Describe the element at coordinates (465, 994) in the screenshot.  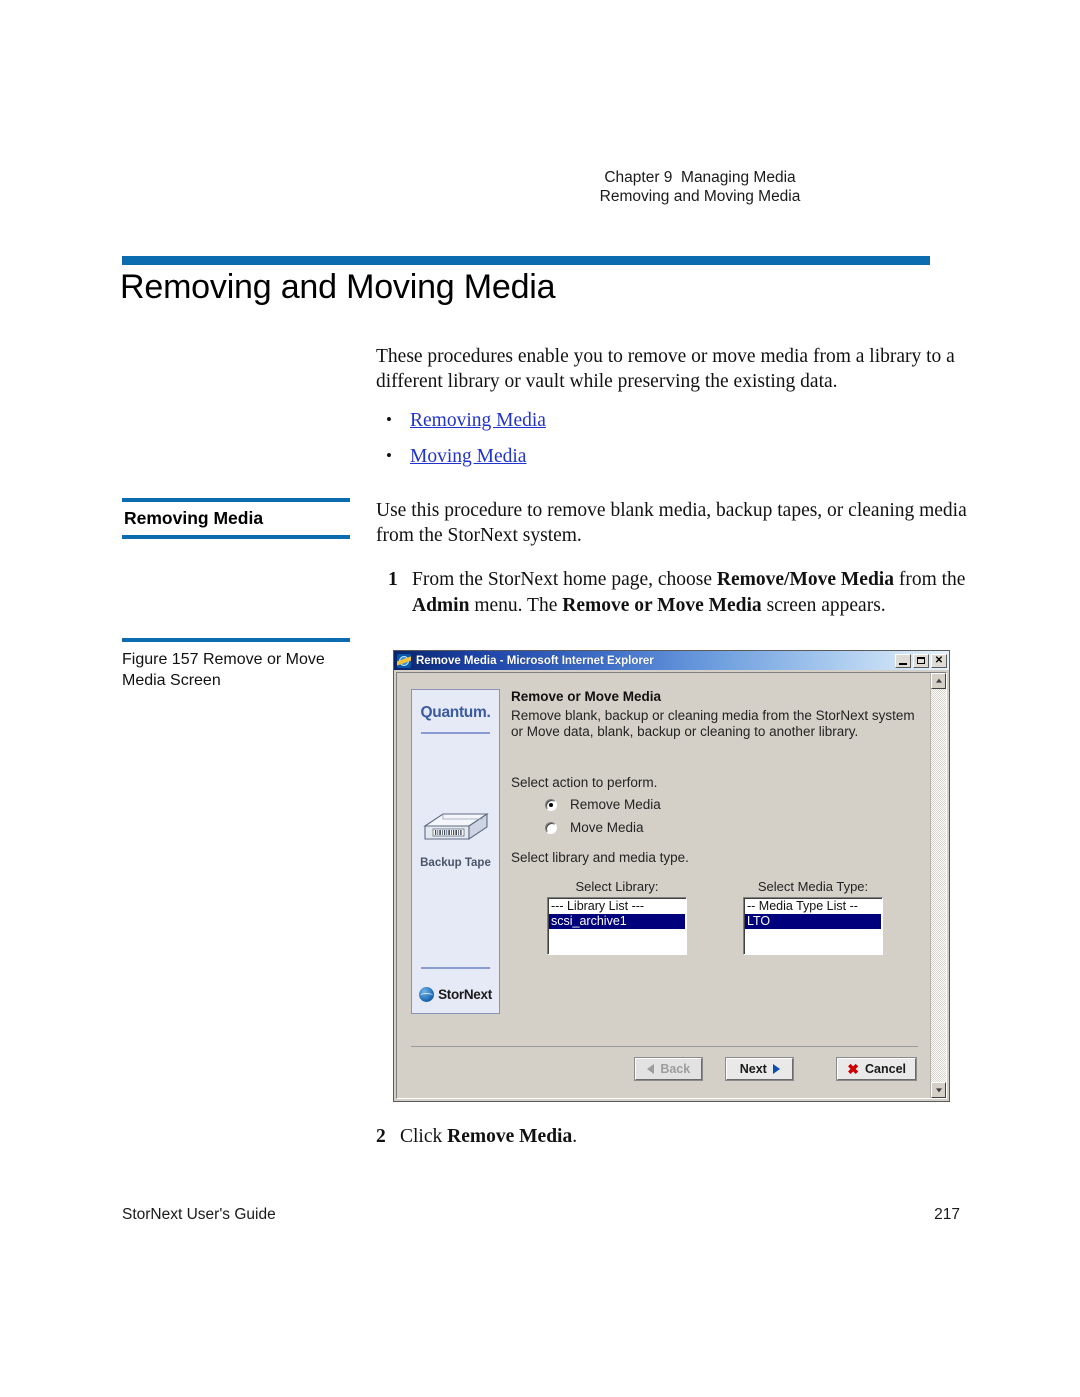
I see `stornext-label: StorNext` at that location.